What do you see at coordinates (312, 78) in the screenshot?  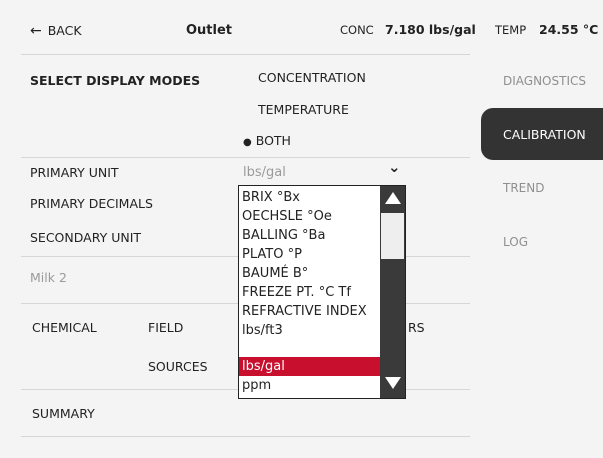 I see `mode-concentration: CONCENTRATION` at bounding box center [312, 78].